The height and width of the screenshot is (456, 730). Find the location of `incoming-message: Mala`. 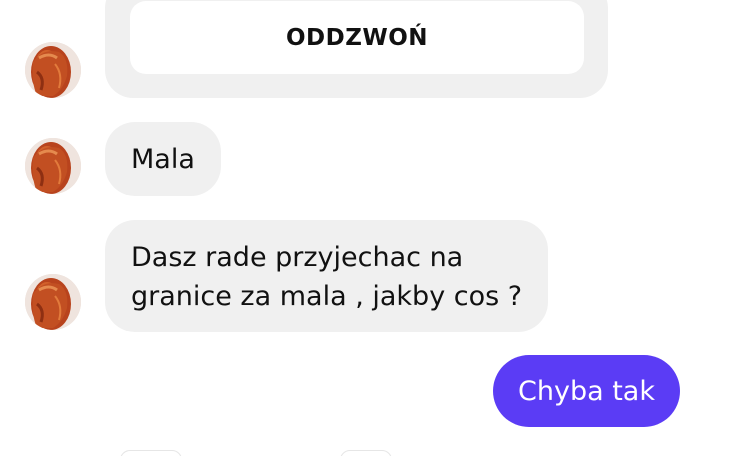

incoming-message: Mala is located at coordinates (163, 159).